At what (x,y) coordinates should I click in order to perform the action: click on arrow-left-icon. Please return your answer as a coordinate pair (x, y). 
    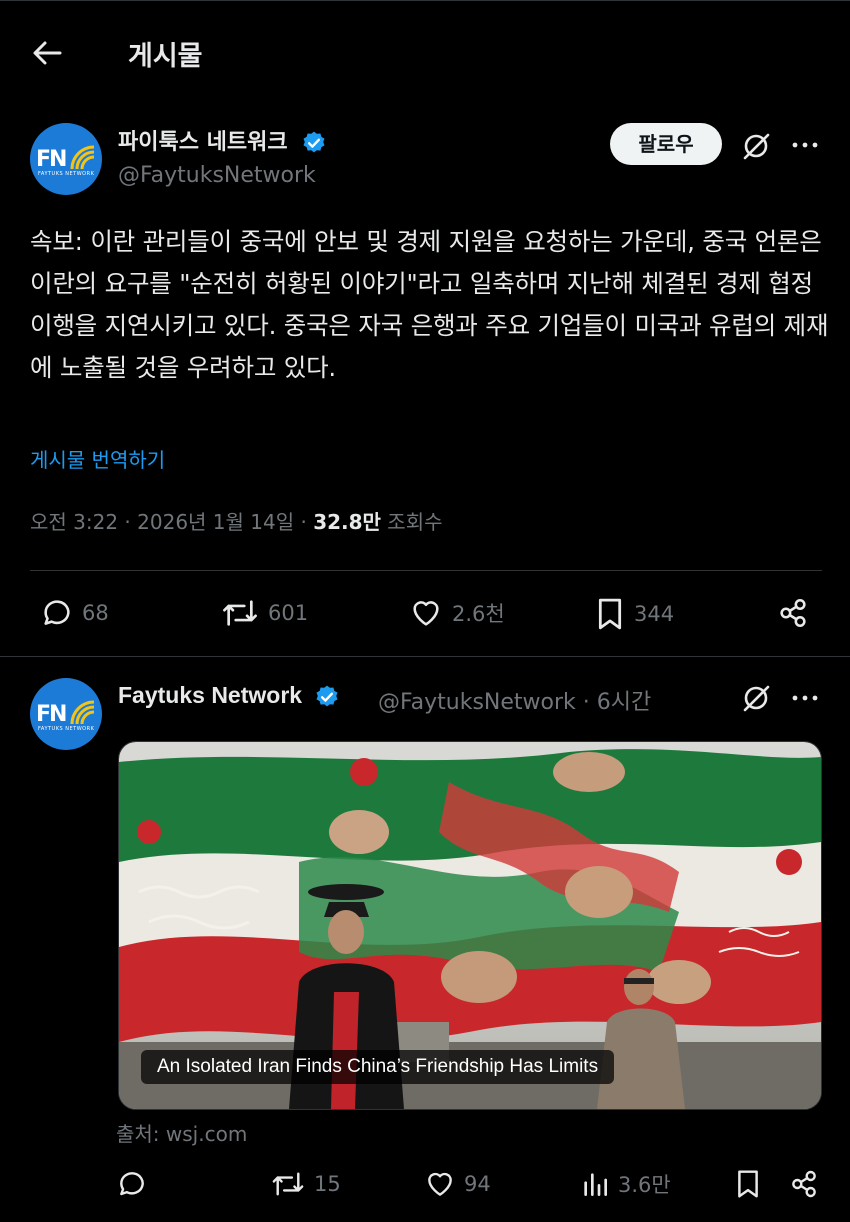
    Looking at the image, I should click on (47, 53).